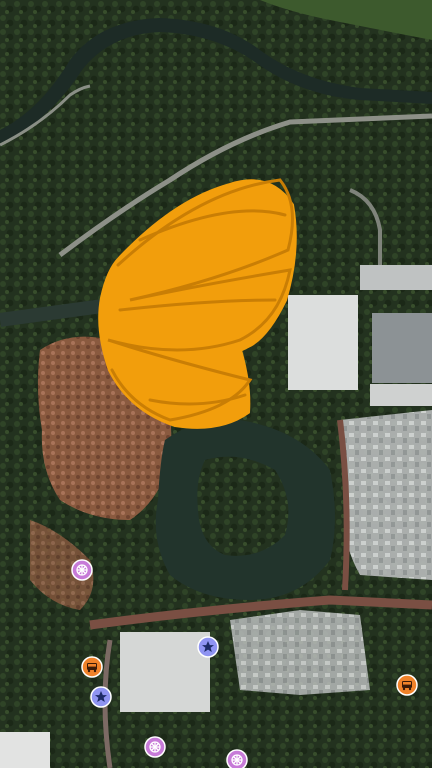 The height and width of the screenshot is (768, 432). I want to click on lake-island, so click(243, 506).